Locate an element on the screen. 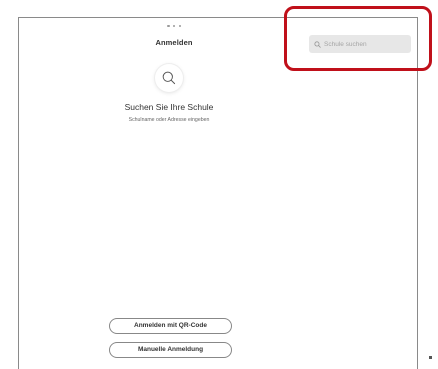  sheet-grabber-handle is located at coordinates (174, 26).